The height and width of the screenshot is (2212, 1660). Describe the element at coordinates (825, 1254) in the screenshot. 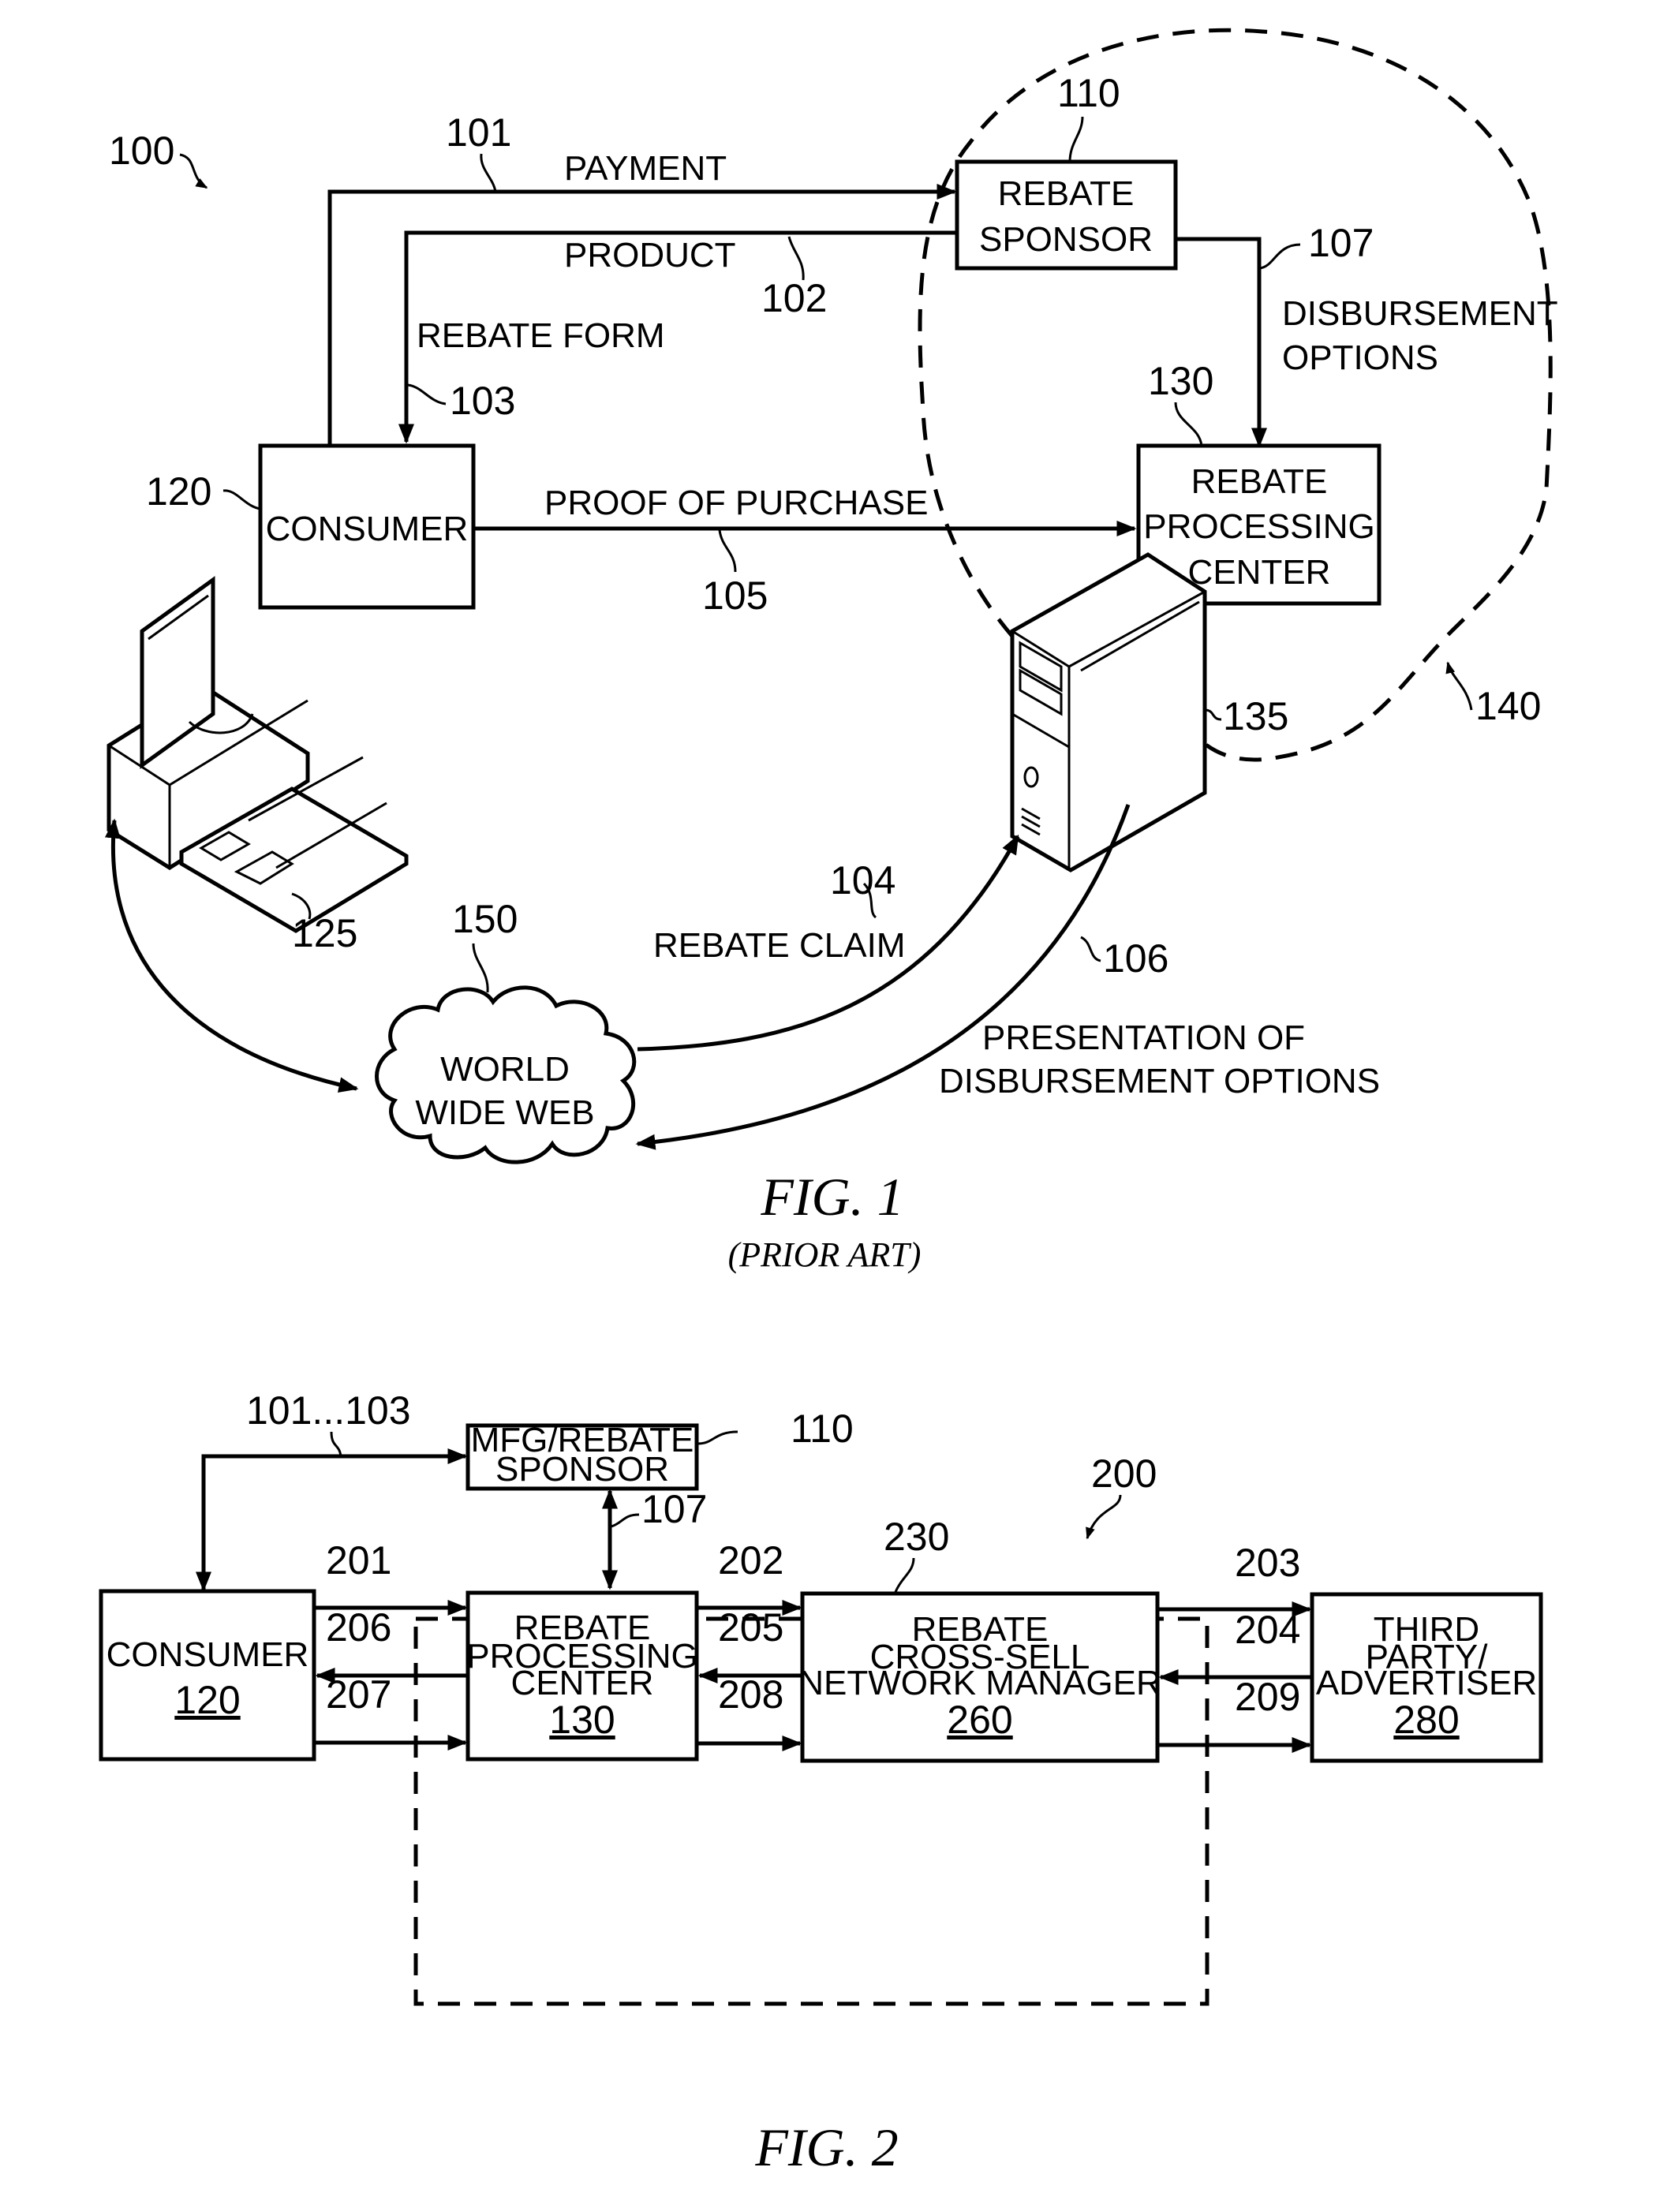

I see `fig1-subcaption: (PRIOR ART)` at that location.